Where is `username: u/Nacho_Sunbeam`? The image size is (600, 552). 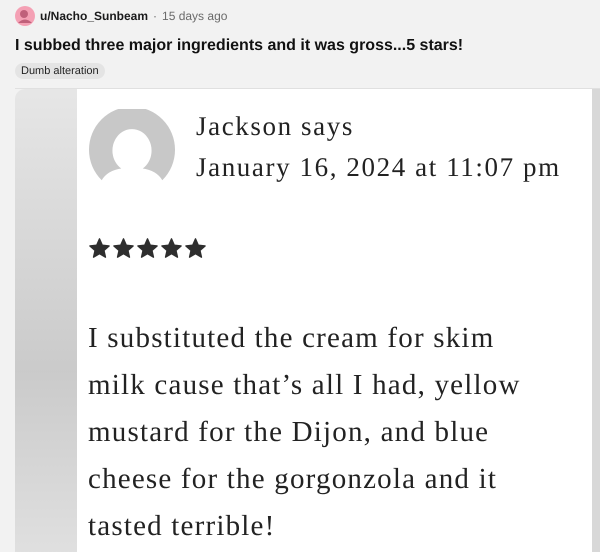 username: u/Nacho_Sunbeam is located at coordinates (94, 16).